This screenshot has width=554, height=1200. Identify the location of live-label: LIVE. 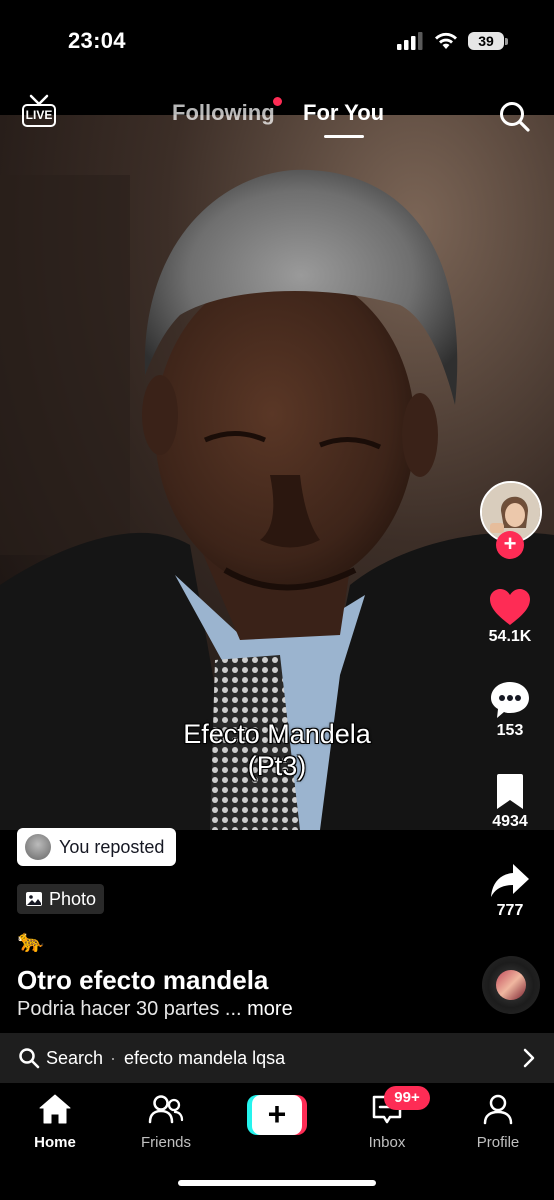
(39, 115).